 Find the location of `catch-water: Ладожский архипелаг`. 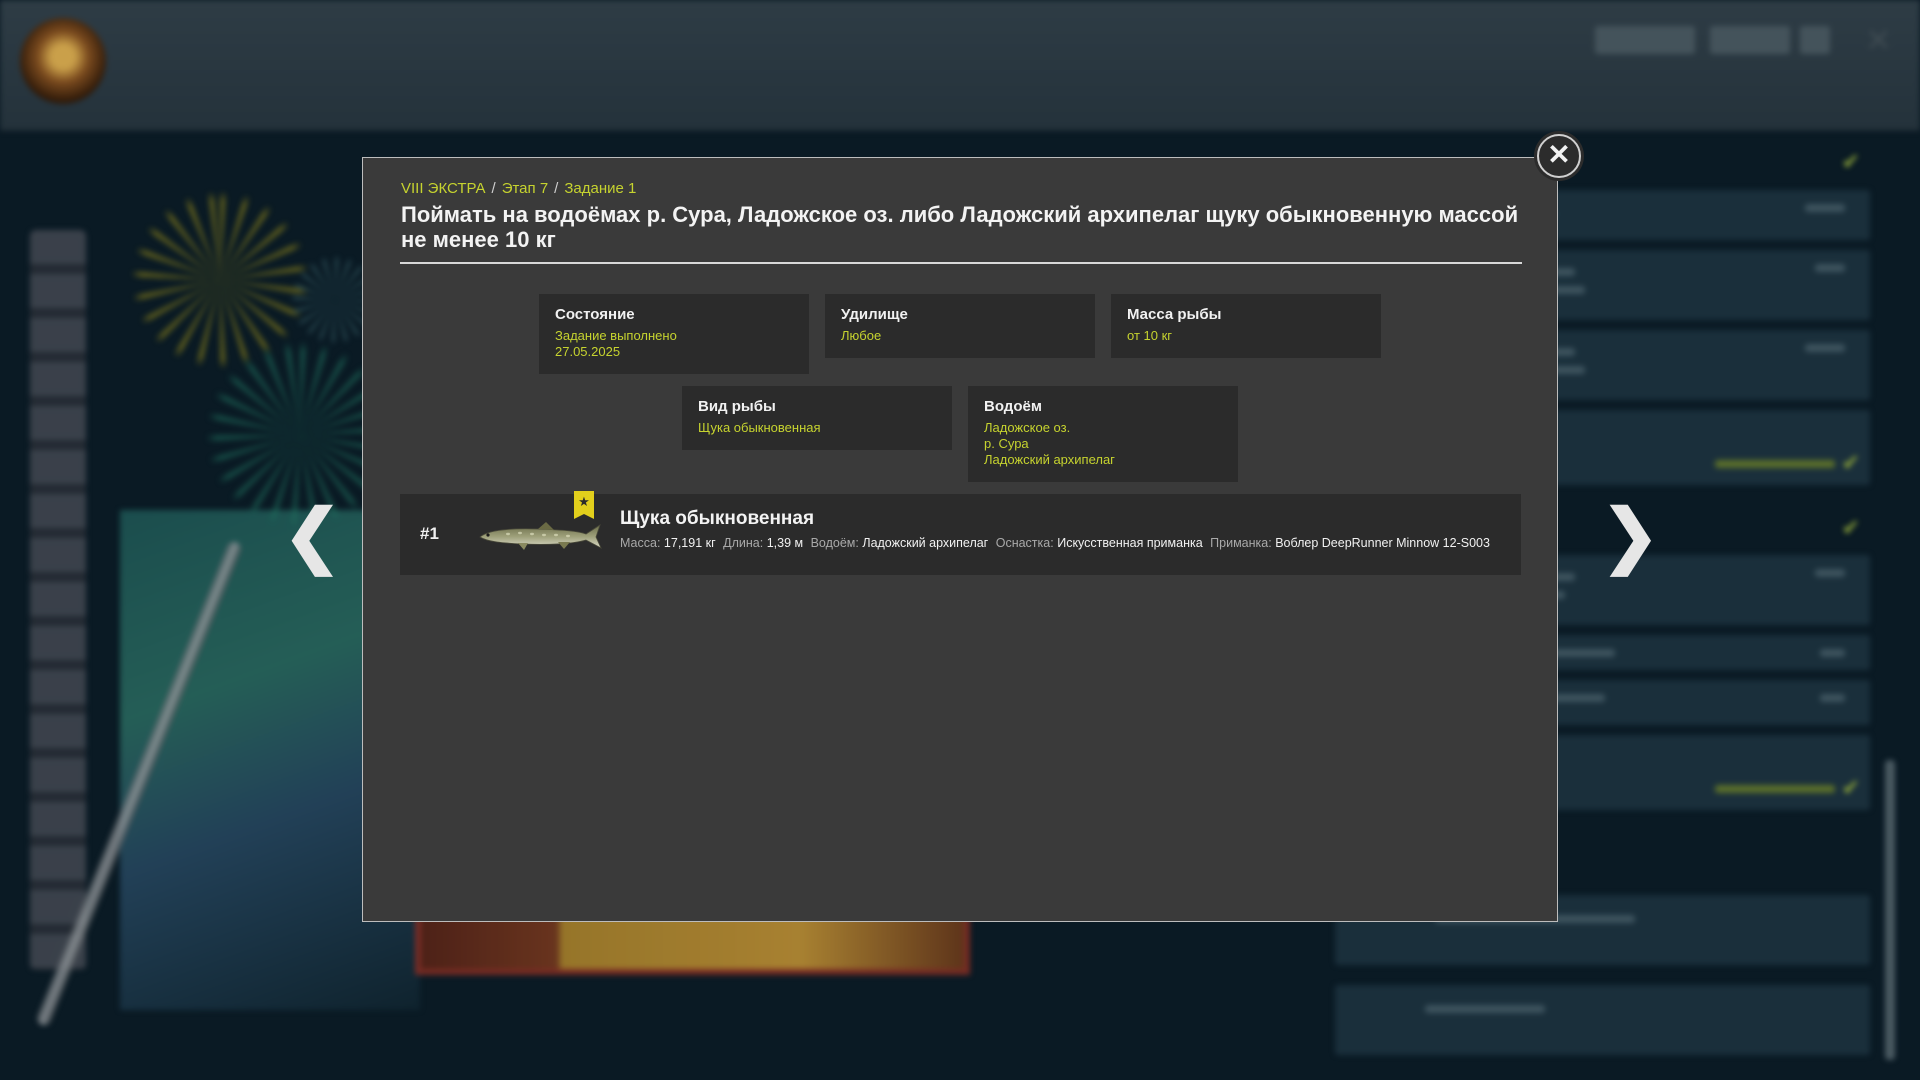

catch-water: Ладожский архипелаг is located at coordinates (925, 543).